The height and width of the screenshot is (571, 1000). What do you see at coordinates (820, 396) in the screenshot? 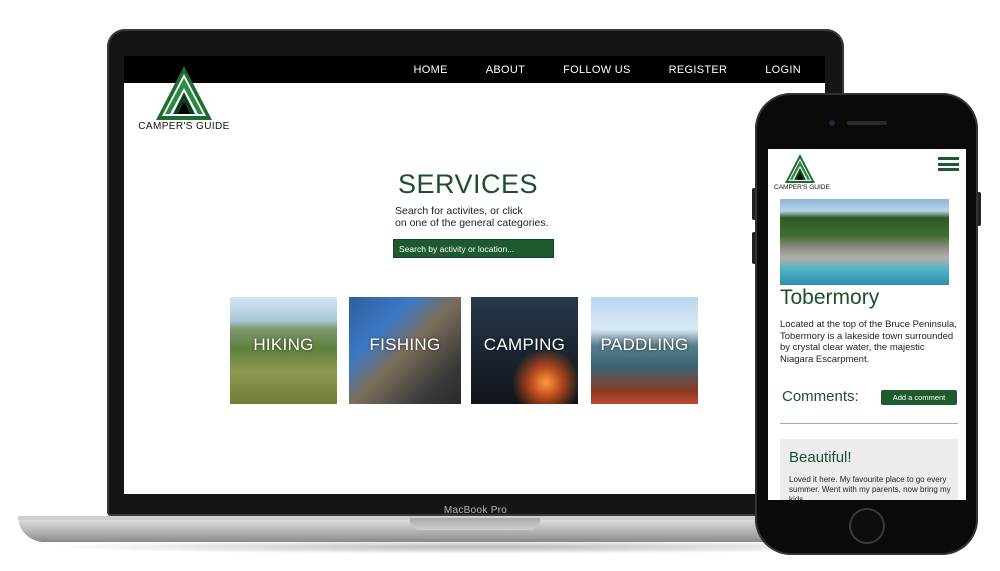
I see `comments-heading: Comments:` at bounding box center [820, 396].